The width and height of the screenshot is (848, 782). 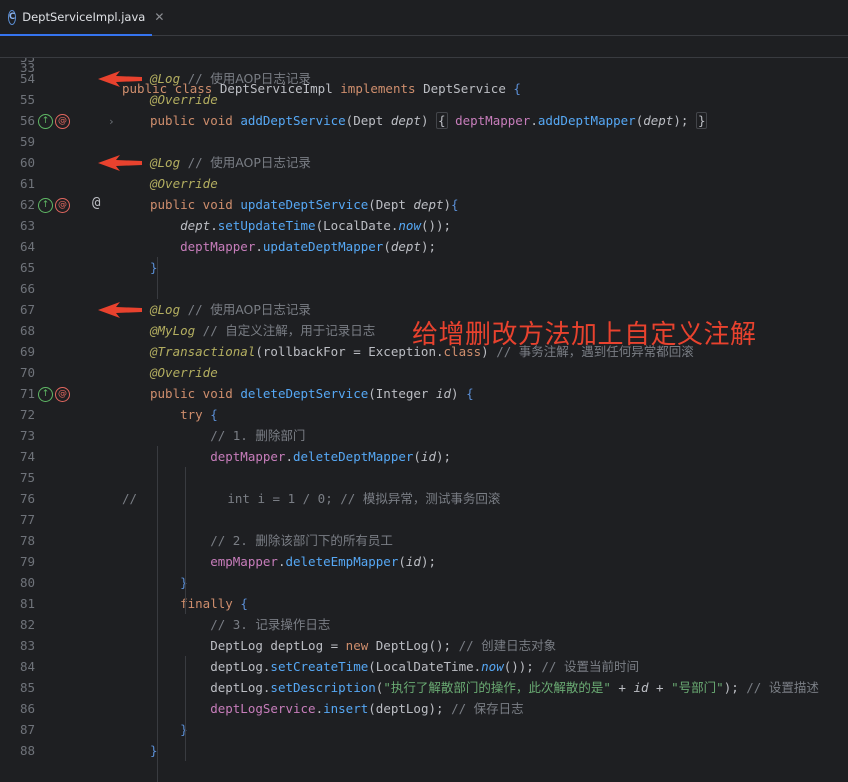 I want to click on code-token: new, so click(x=360, y=645).